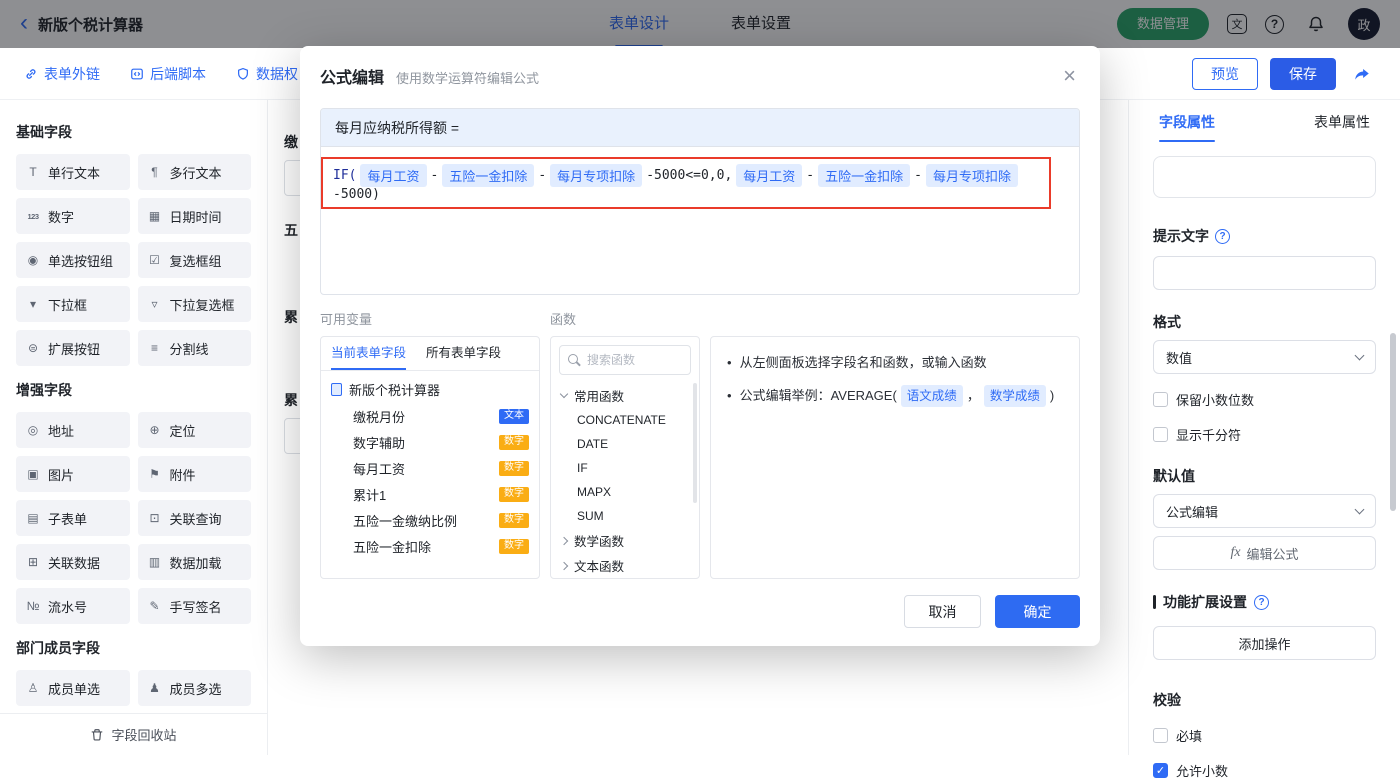  What do you see at coordinates (942, 611) in the screenshot?
I see `cancel-button: 取消` at bounding box center [942, 611].